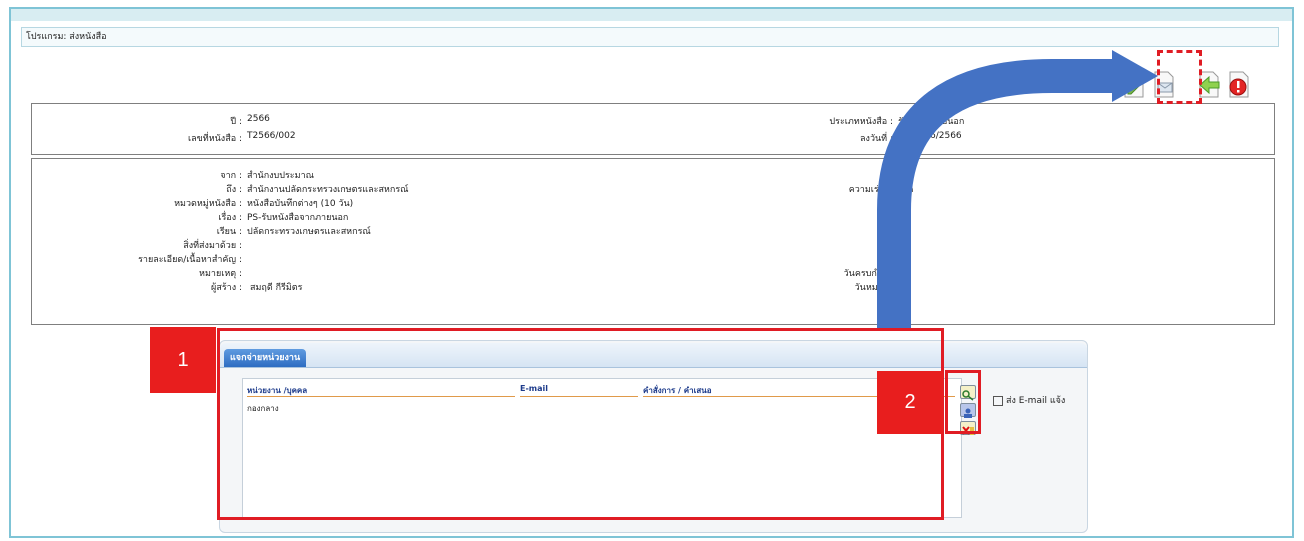  What do you see at coordinates (963, 402) in the screenshot?
I see `highlight-action-buttons` at bounding box center [963, 402].